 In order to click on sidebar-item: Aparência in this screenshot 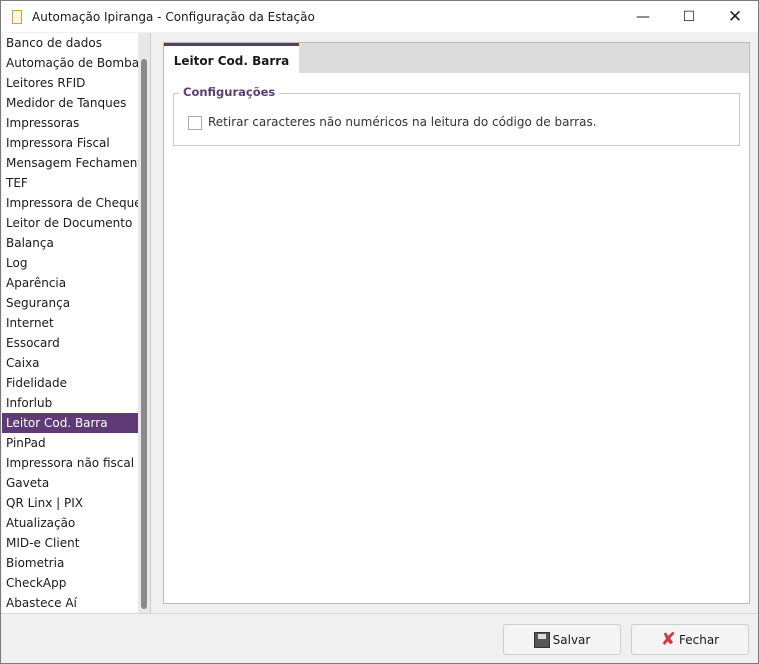, I will do `click(70, 283)`.